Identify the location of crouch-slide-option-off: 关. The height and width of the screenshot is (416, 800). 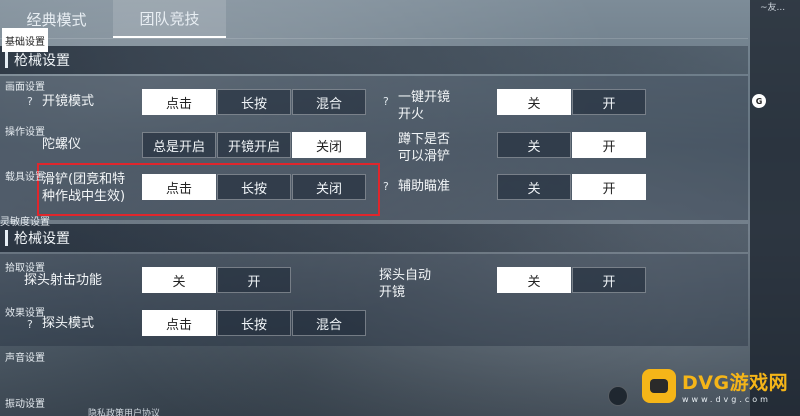
(534, 145).